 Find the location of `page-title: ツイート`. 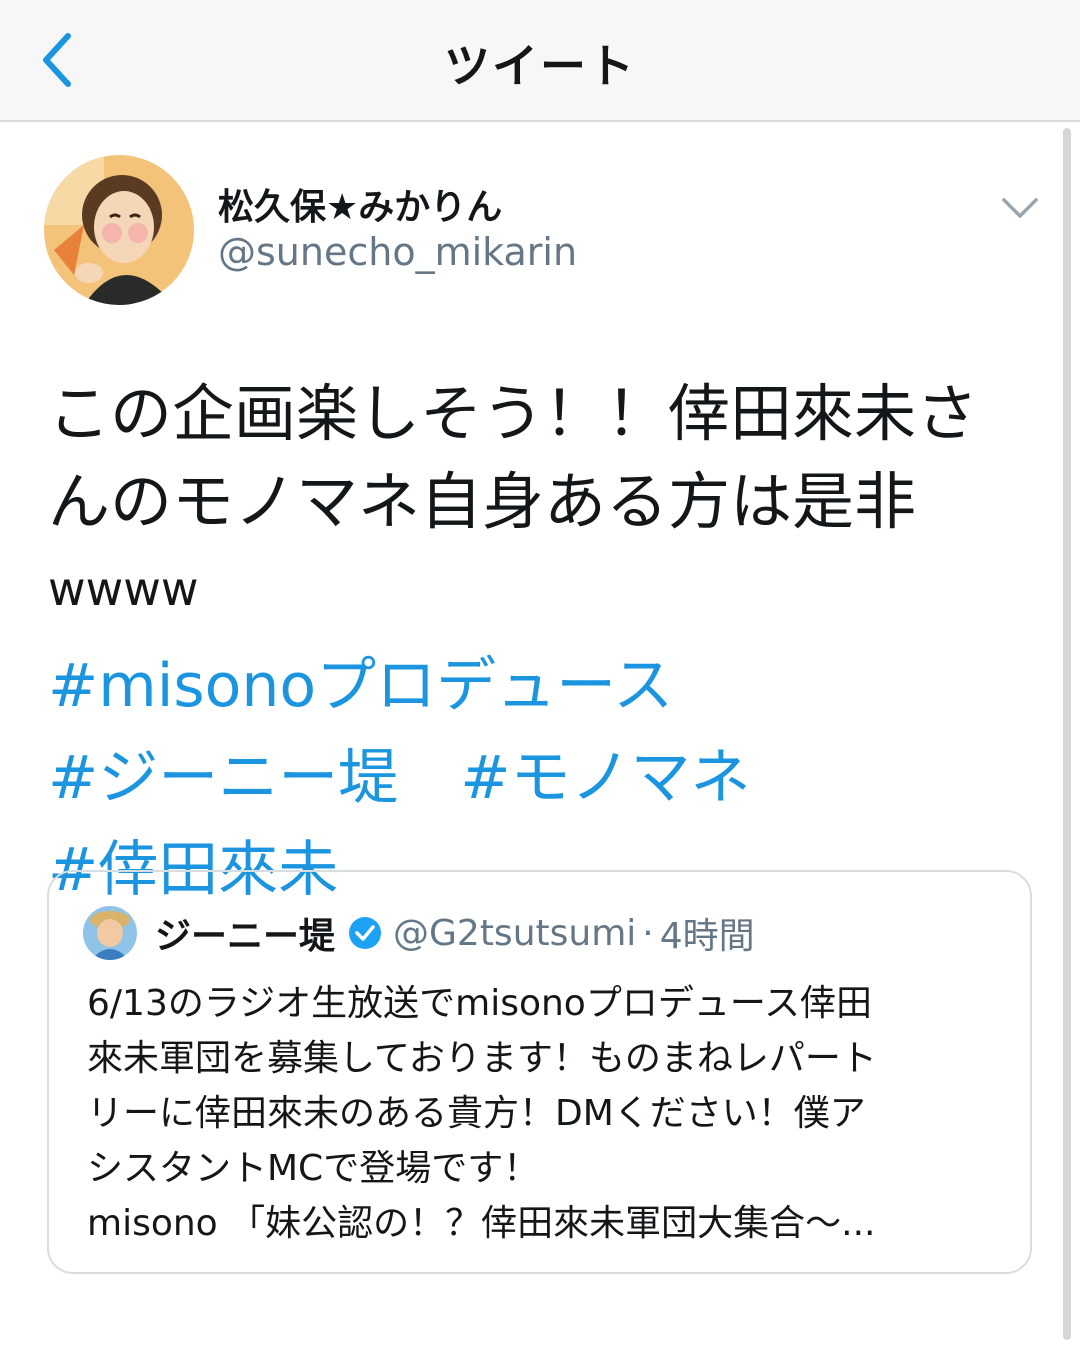

page-title: ツイート is located at coordinates (540, 66).